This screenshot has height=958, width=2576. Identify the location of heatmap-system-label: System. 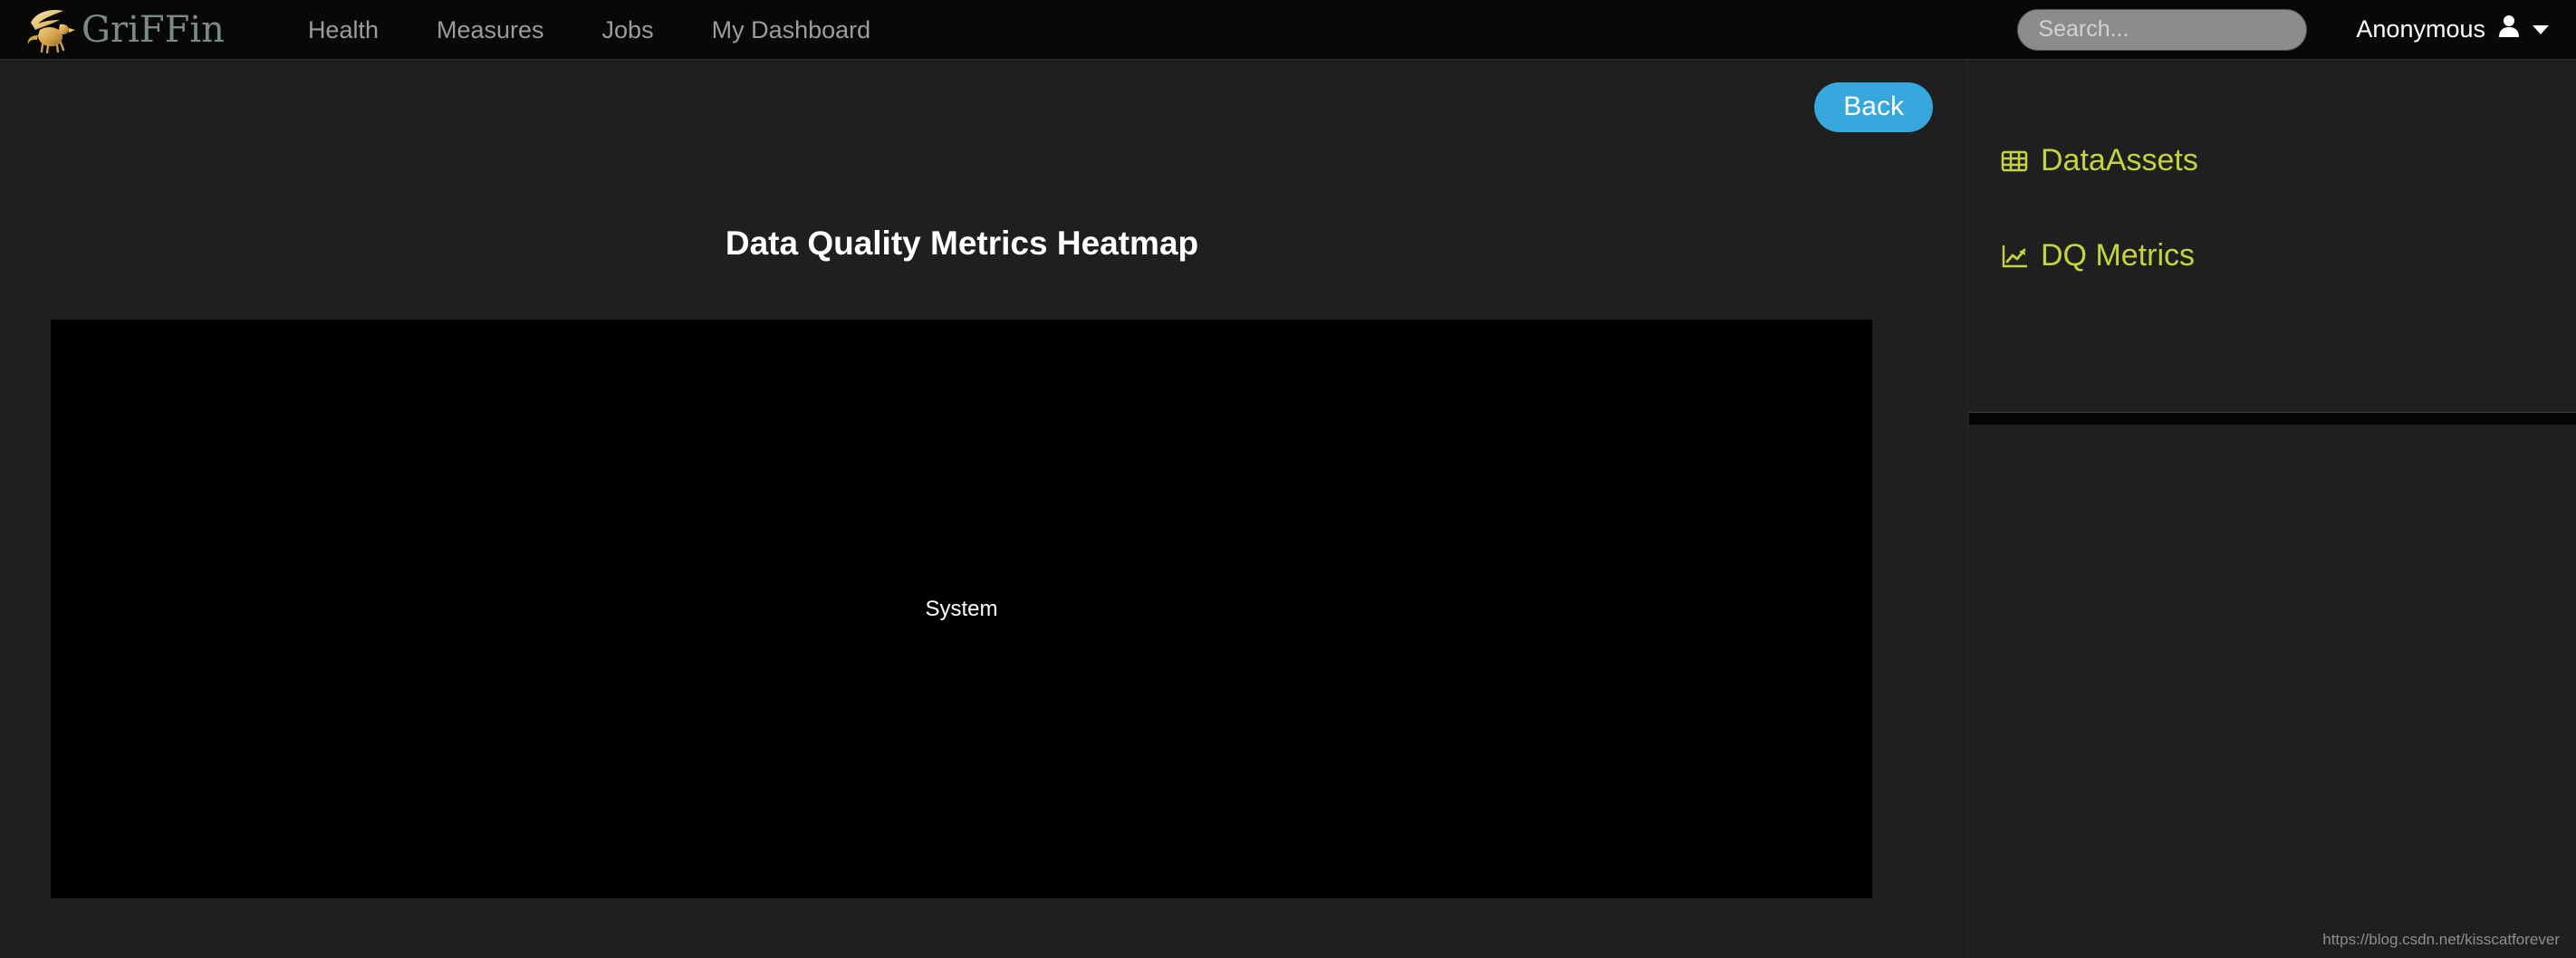
(961, 608).